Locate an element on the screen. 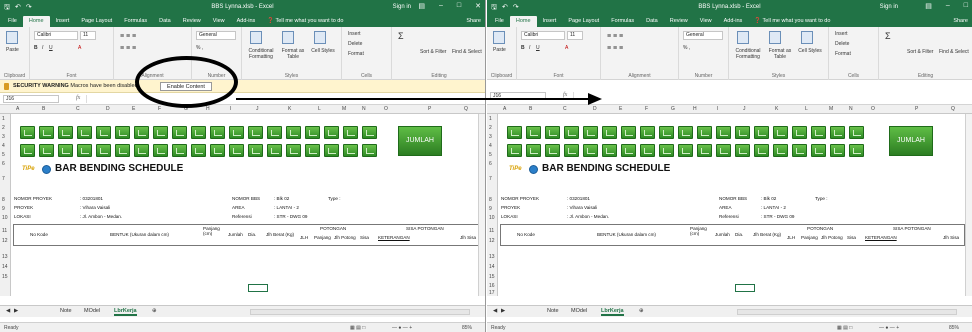  maximize-icon: □ is located at coordinates (459, 6).